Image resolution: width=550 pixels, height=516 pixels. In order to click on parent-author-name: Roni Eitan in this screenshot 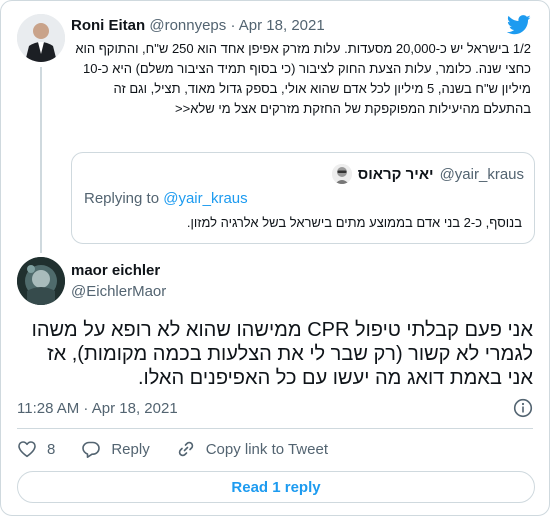, I will do `click(108, 25)`.